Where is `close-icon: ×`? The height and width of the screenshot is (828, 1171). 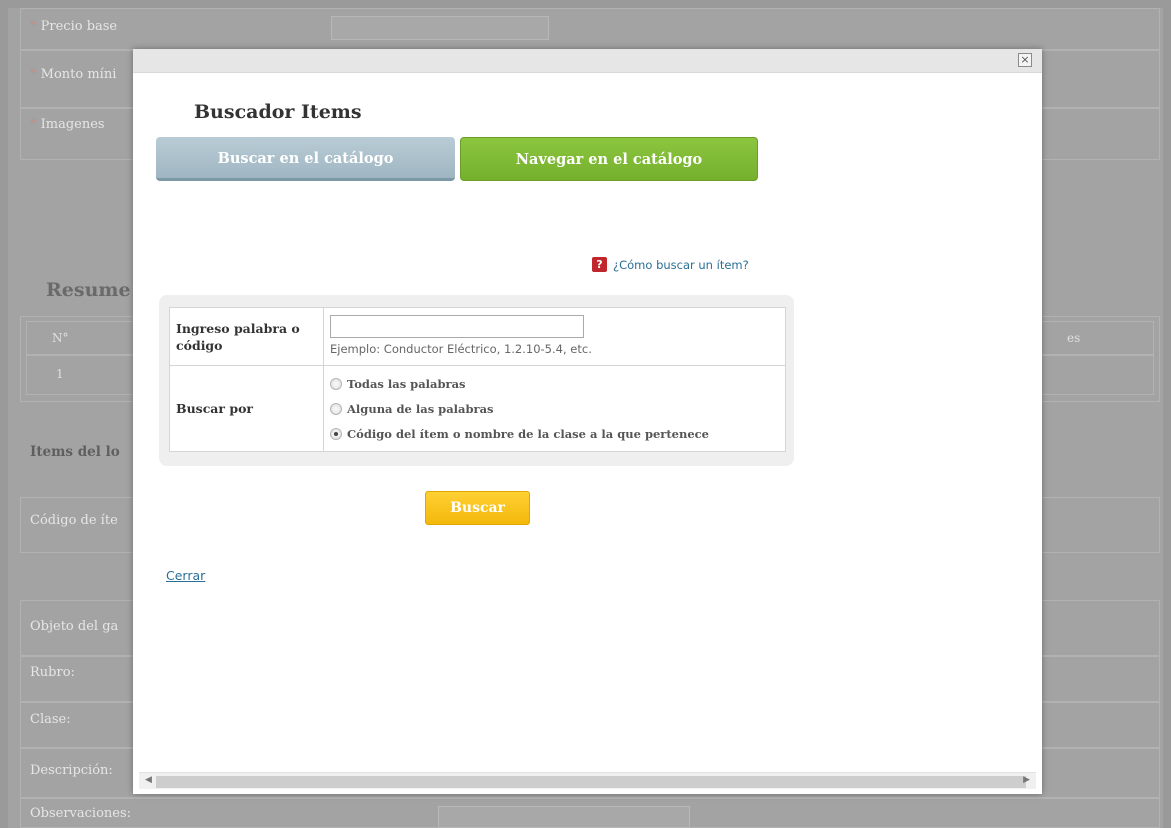
close-icon: × is located at coordinates (1025, 60).